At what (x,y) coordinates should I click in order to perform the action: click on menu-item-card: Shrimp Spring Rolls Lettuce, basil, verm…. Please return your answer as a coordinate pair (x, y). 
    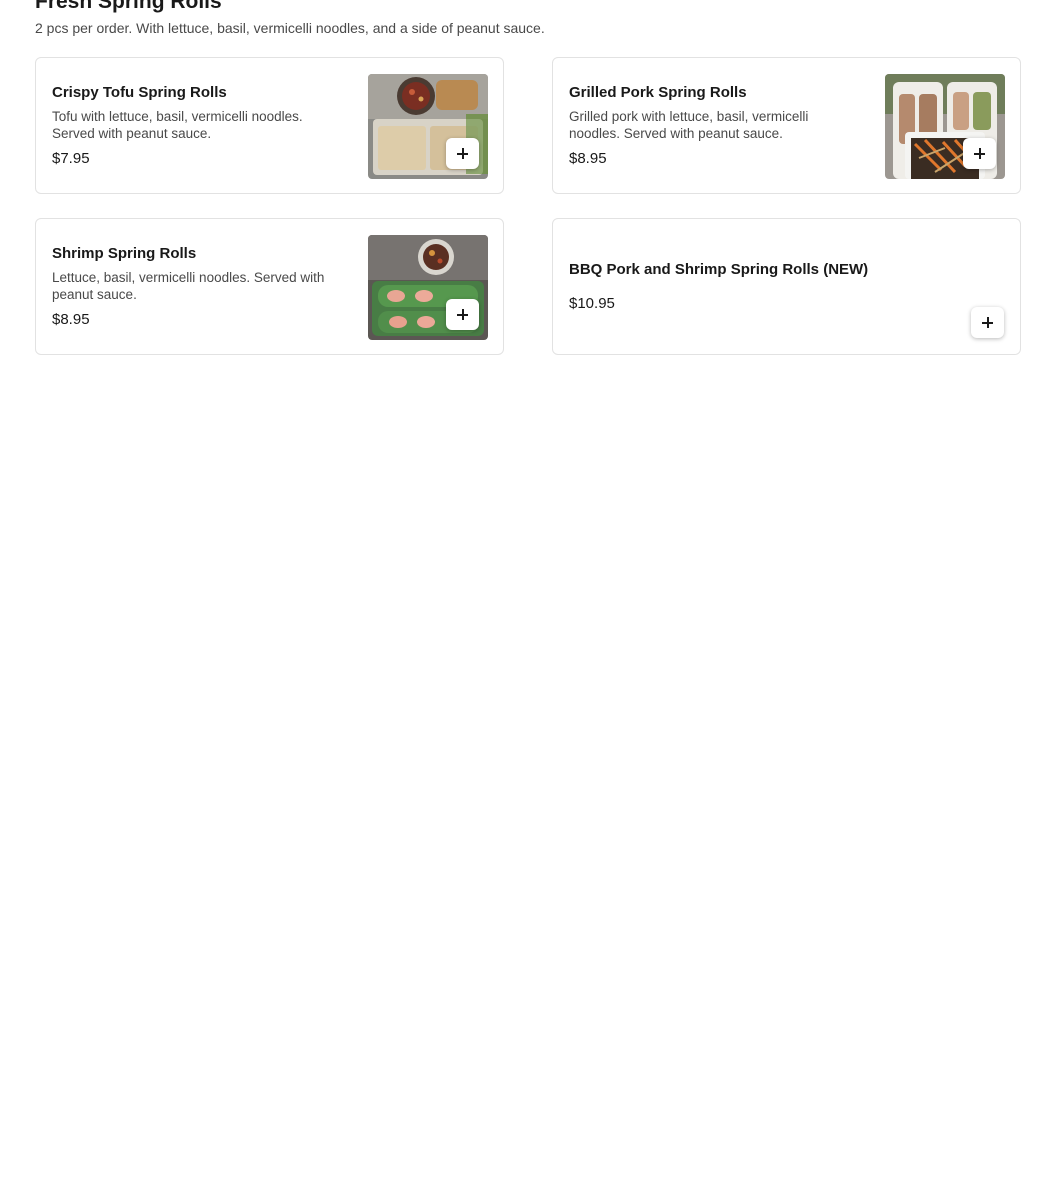
    Looking at the image, I should click on (269, 286).